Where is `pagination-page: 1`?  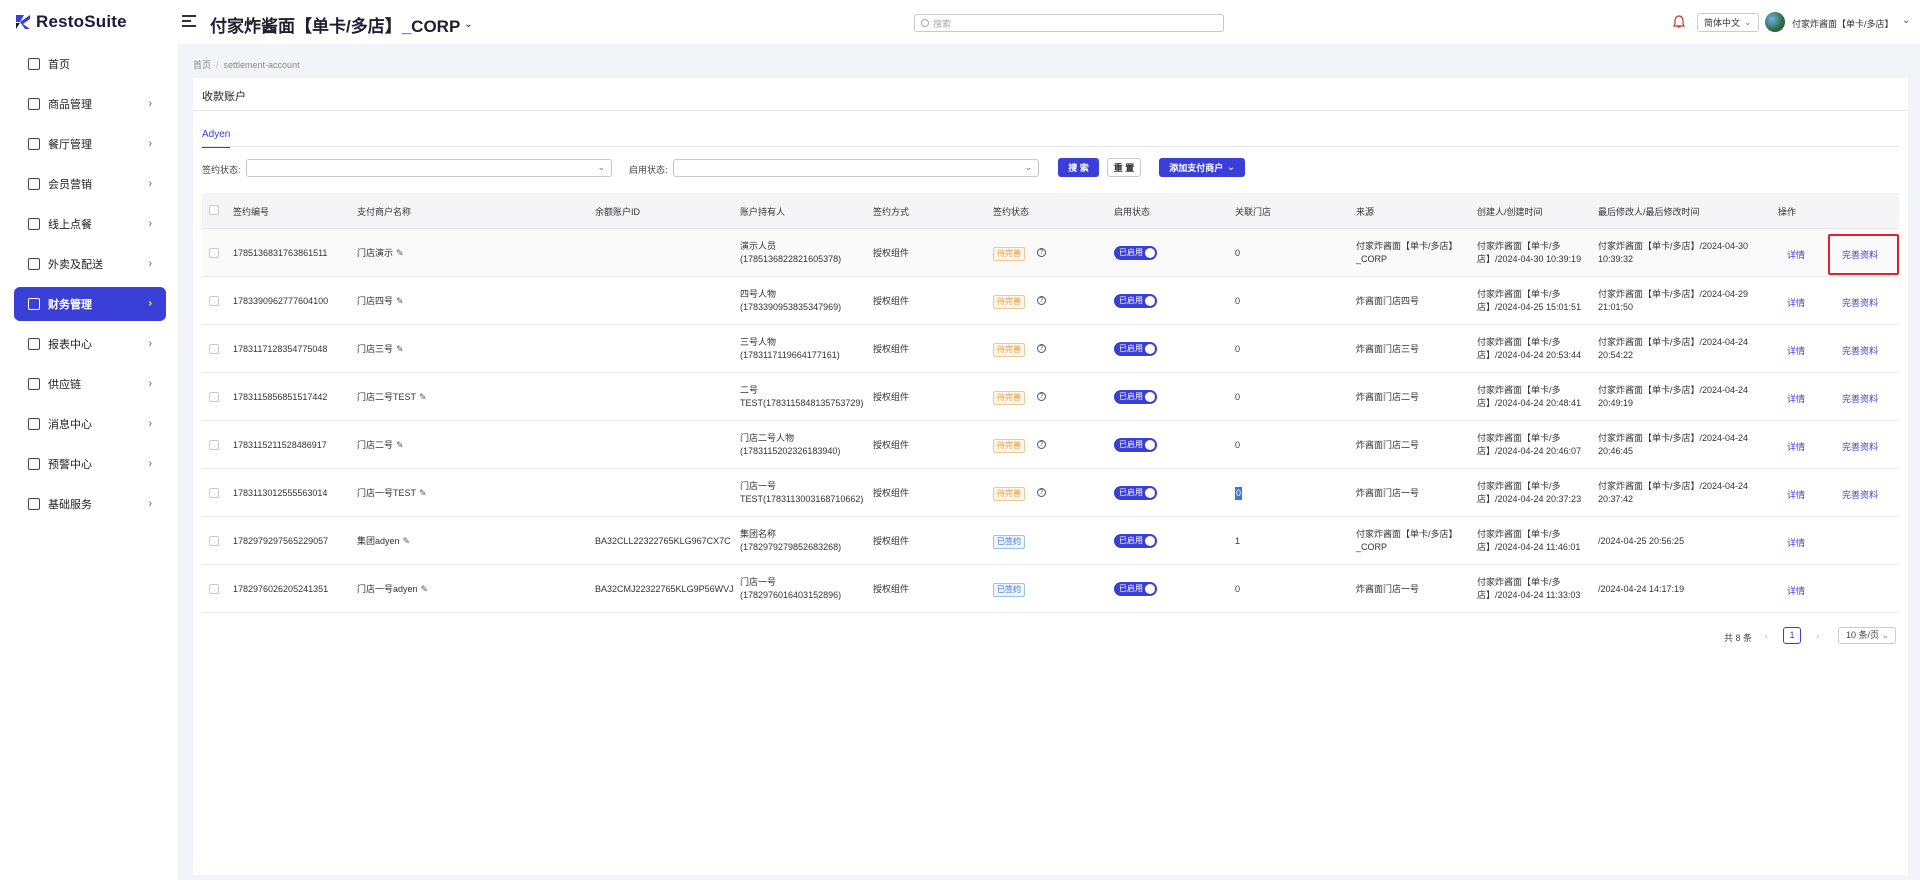 pagination-page: 1 is located at coordinates (1792, 635).